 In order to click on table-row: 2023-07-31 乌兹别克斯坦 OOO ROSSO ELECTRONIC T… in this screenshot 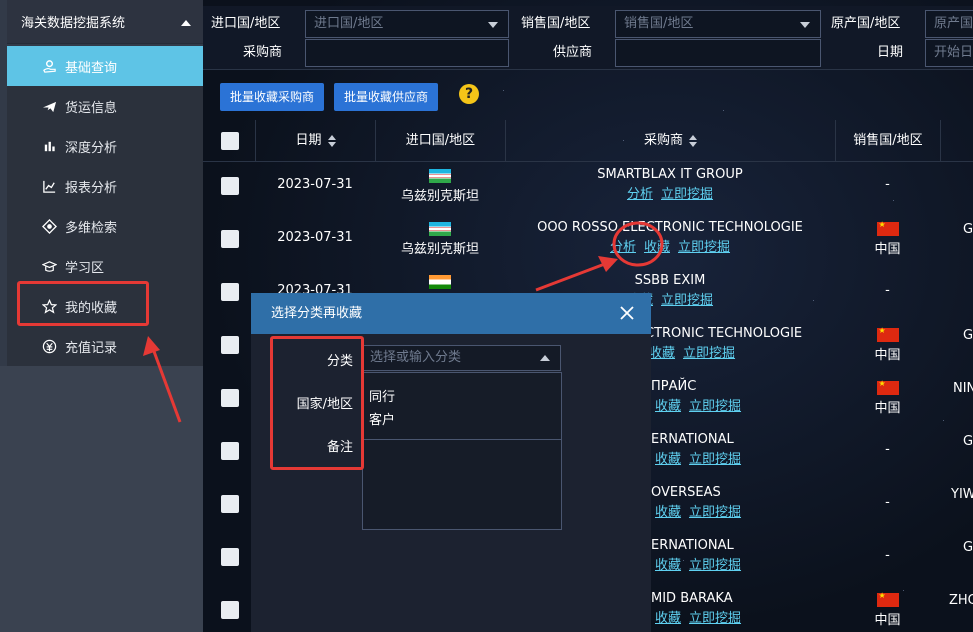, I will do `click(588, 238)`.